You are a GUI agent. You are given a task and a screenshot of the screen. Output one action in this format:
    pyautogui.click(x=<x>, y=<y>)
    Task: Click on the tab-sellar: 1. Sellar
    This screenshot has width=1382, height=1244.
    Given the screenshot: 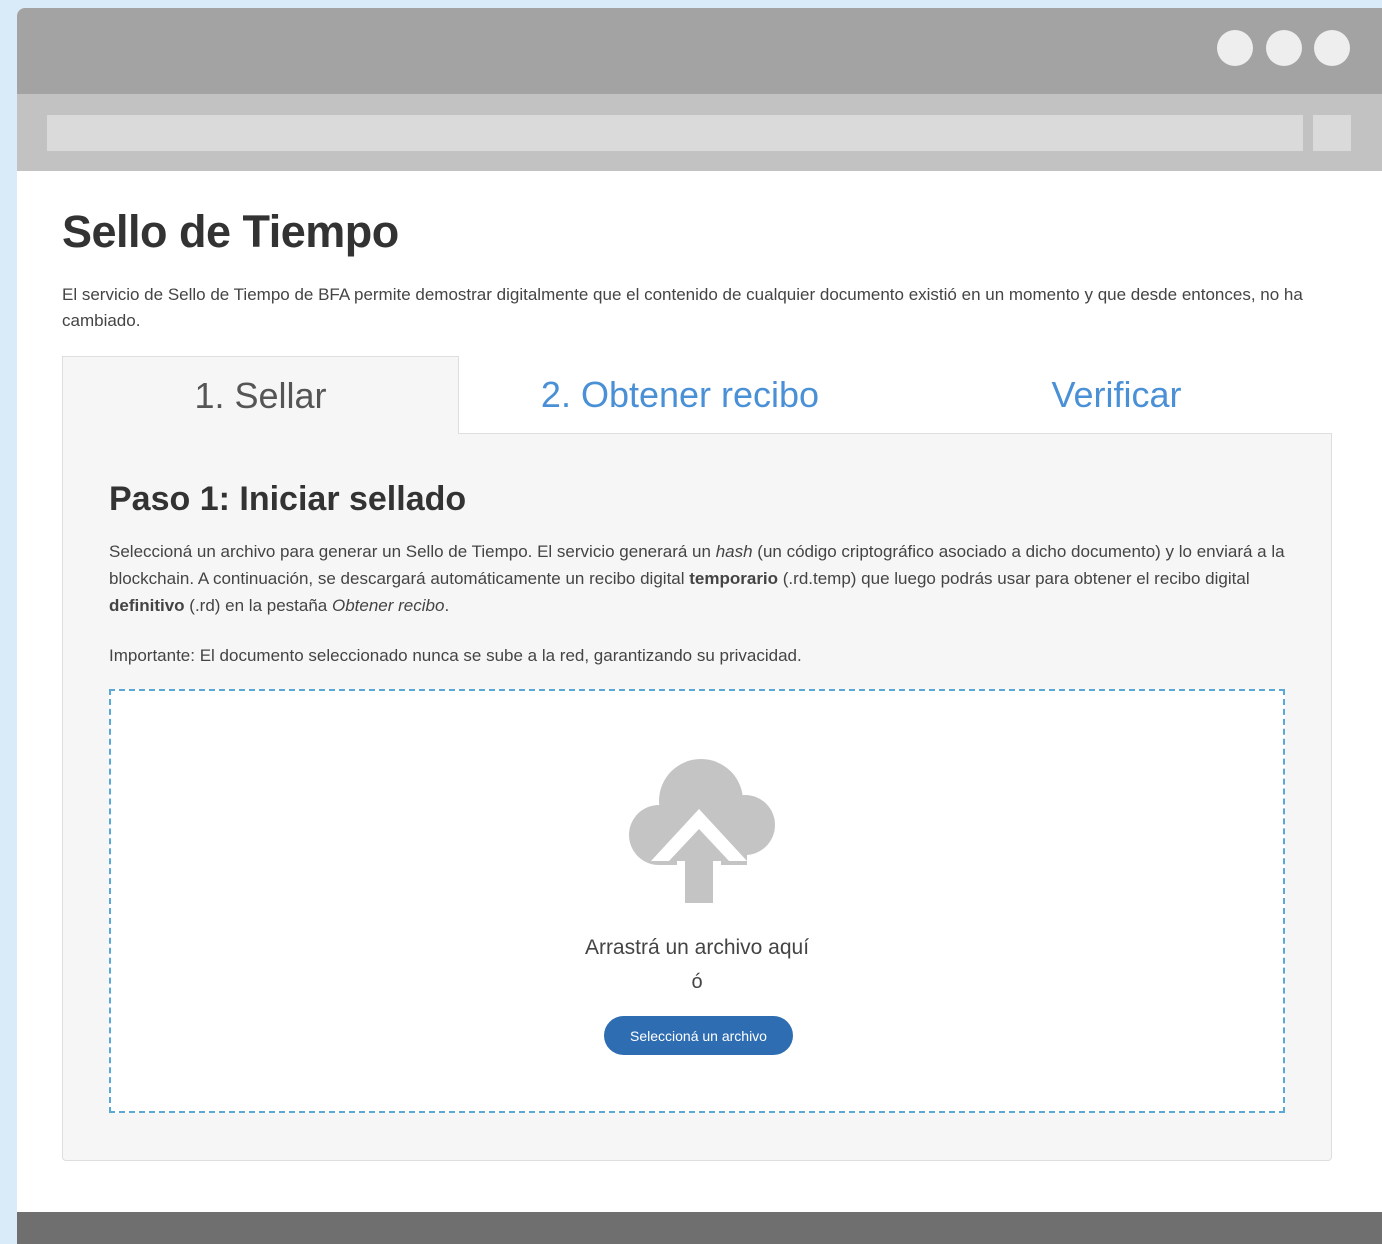 What is the action you would take?
    pyautogui.click(x=260, y=395)
    